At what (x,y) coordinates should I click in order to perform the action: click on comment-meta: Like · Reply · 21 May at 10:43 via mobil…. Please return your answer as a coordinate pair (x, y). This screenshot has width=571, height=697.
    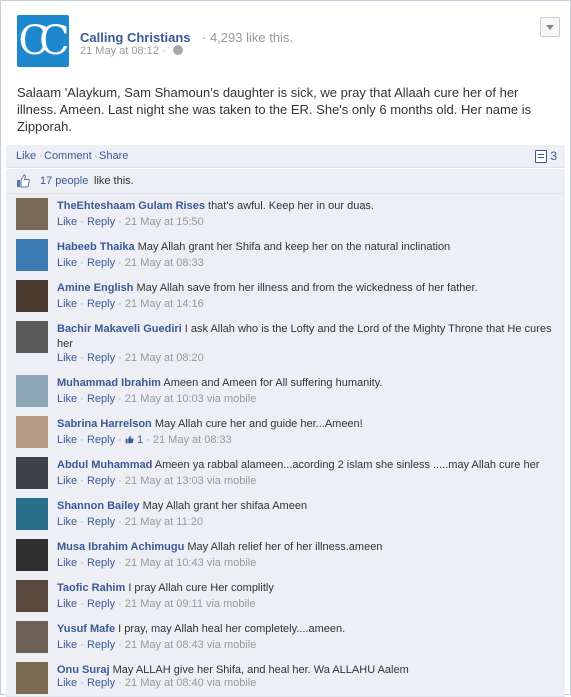
    Looking at the image, I should click on (156, 563).